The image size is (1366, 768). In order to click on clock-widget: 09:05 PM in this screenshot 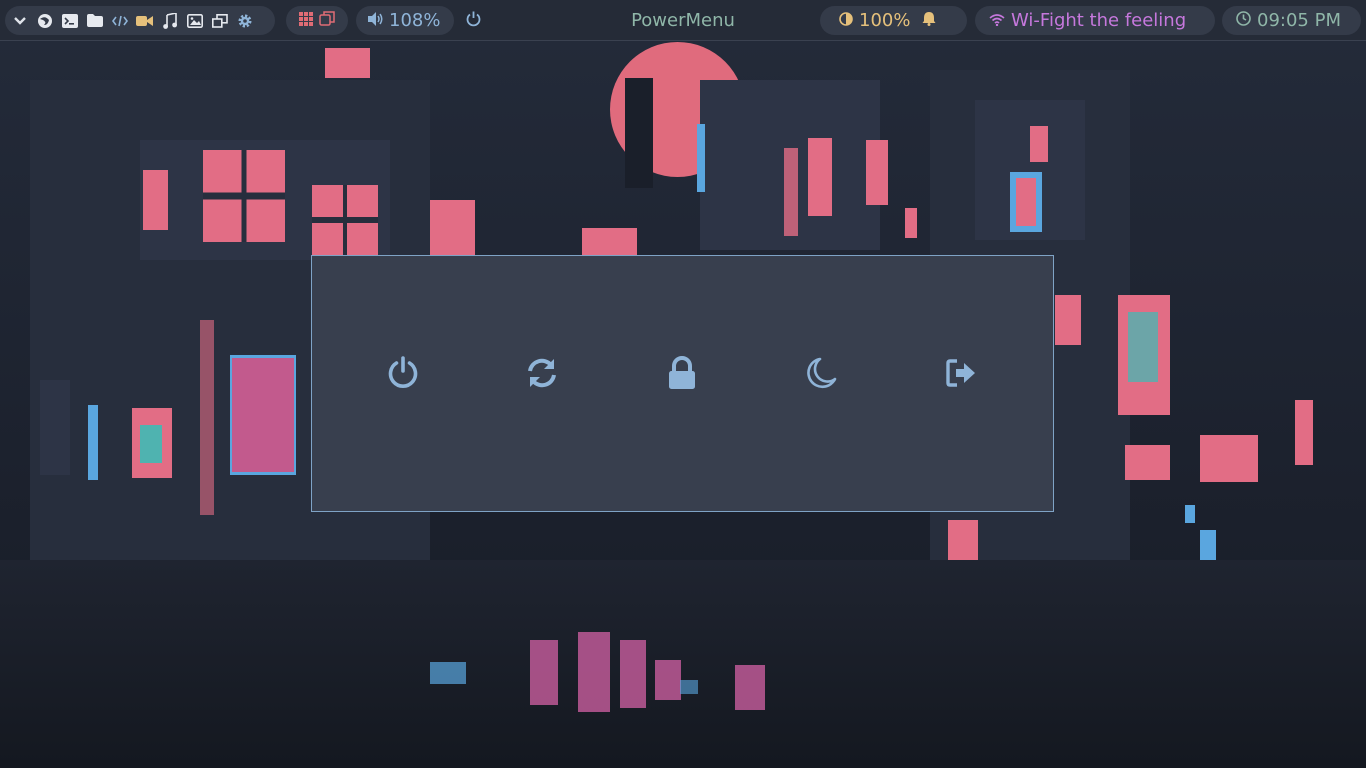, I will do `click(1291, 20)`.